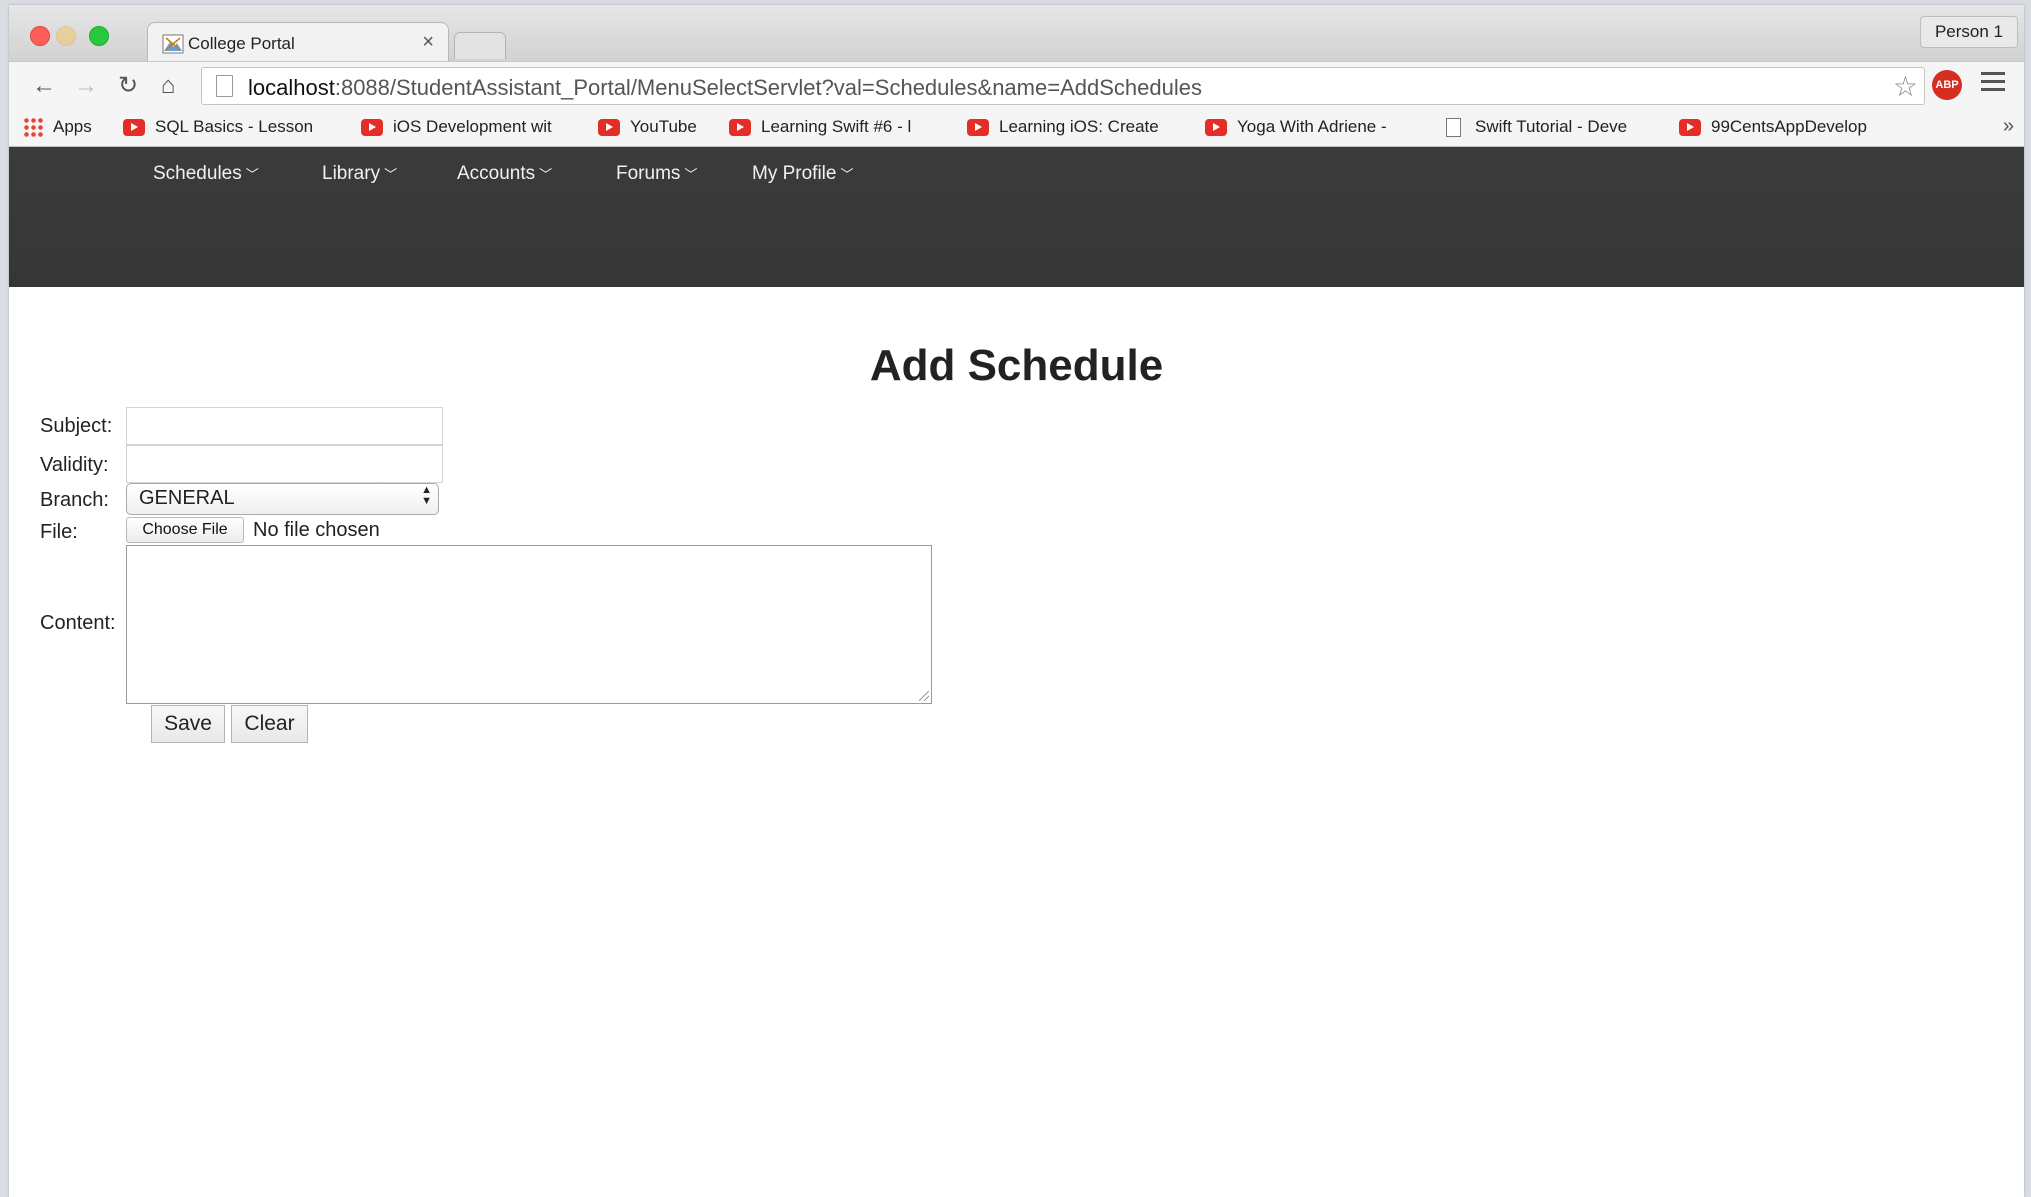 This screenshot has height=1197, width=2031. Describe the element at coordinates (282, 499) in the screenshot. I see `branch-select: GENERAL ▲ ▼` at that location.